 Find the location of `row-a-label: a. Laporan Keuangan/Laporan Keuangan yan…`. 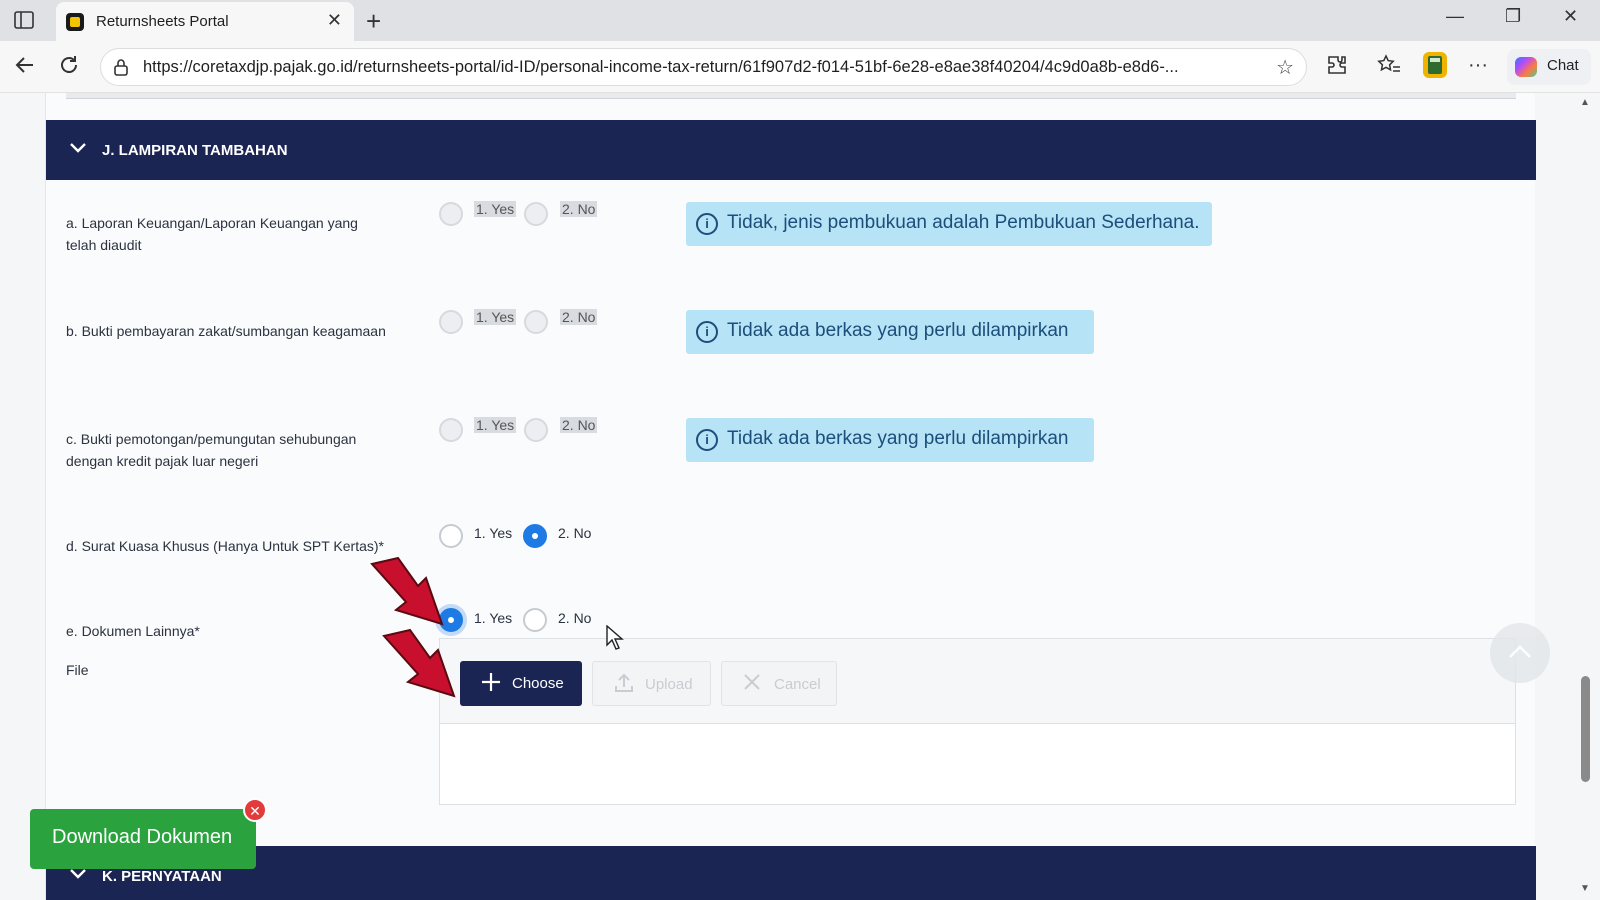

row-a-label: a. Laporan Keuangan/Laporan Keuangan yan… is located at coordinates (212, 234).